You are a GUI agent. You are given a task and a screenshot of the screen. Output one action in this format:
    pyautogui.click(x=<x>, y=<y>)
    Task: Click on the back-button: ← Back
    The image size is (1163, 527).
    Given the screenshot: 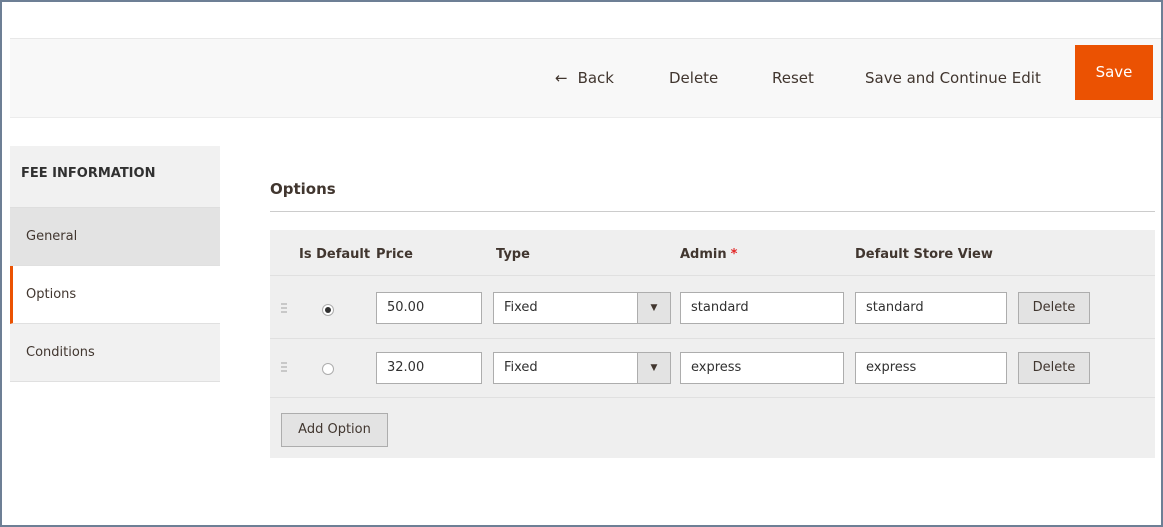 What is the action you would take?
    pyautogui.click(x=584, y=78)
    